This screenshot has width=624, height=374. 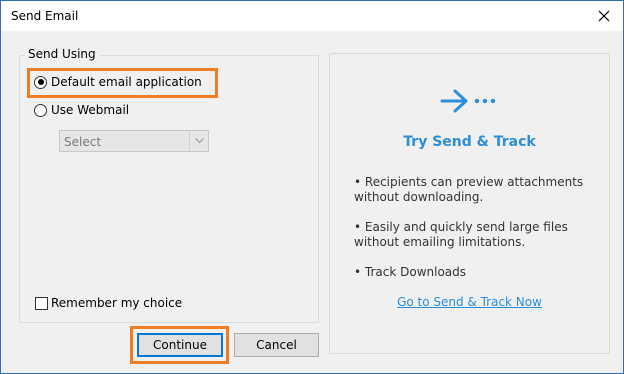 What do you see at coordinates (62, 54) in the screenshot?
I see `send-using-legend: Send Using` at bounding box center [62, 54].